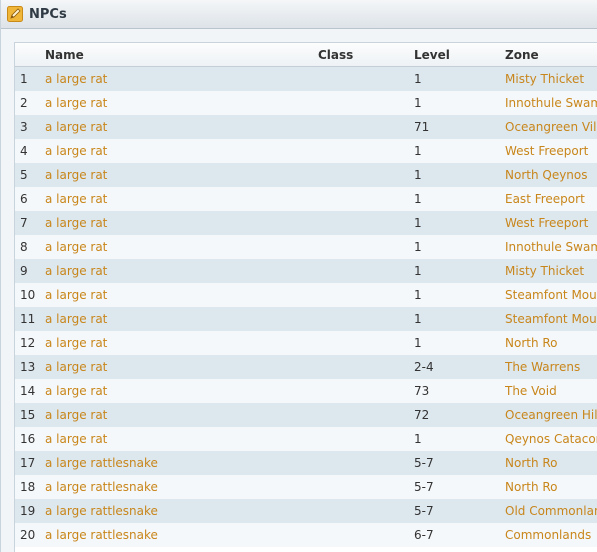  What do you see at coordinates (551, 511) in the screenshot?
I see `npc-zone-link: Old Commonlands` at bounding box center [551, 511].